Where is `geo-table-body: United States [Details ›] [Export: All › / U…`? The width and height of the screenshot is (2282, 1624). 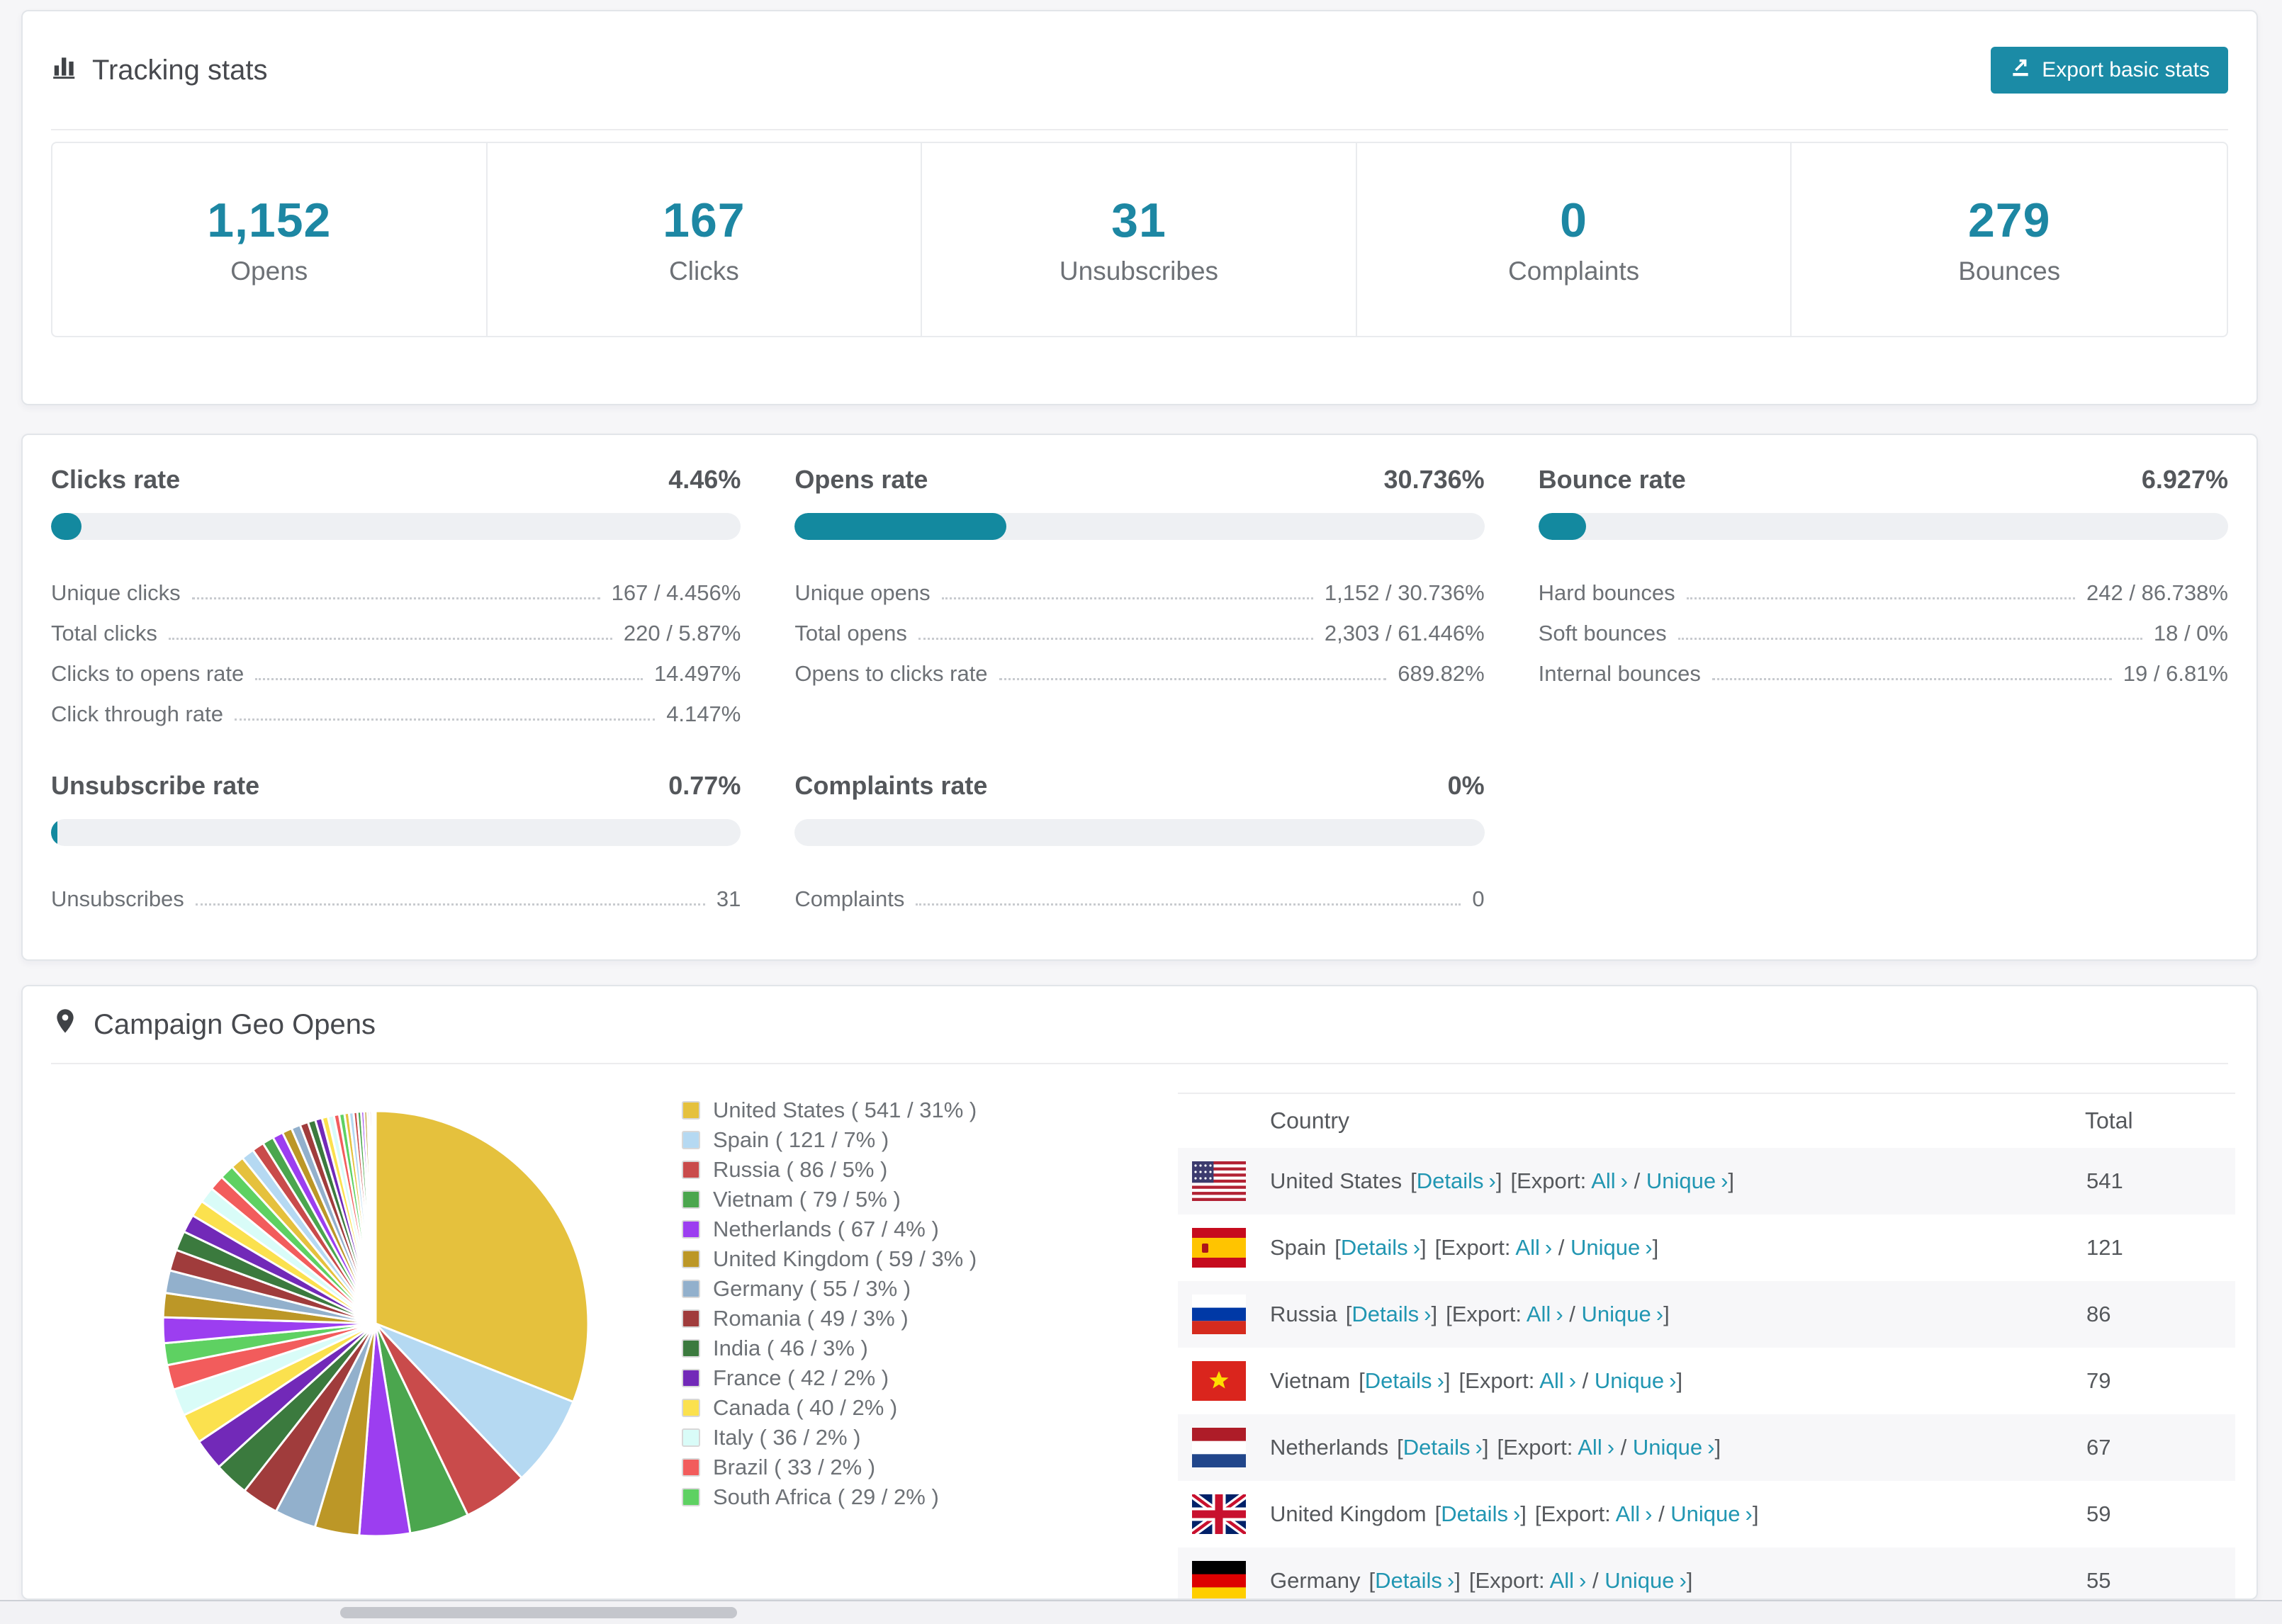 geo-table-body: United States [Details ›] [Export: All › / U… is located at coordinates (1706, 1373).